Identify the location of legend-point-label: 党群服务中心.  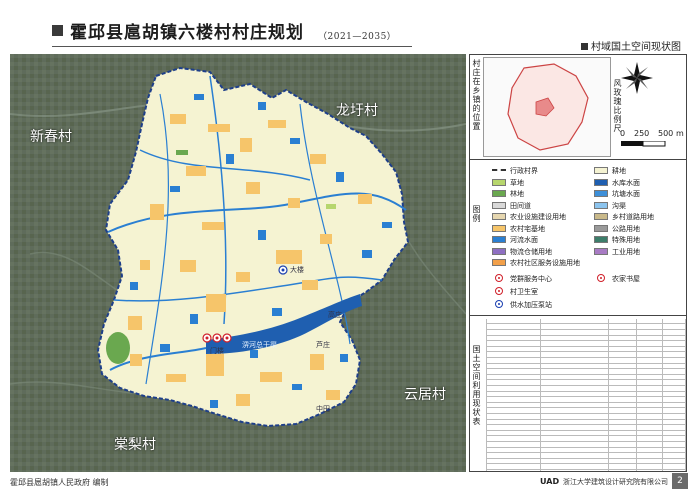
(531, 279).